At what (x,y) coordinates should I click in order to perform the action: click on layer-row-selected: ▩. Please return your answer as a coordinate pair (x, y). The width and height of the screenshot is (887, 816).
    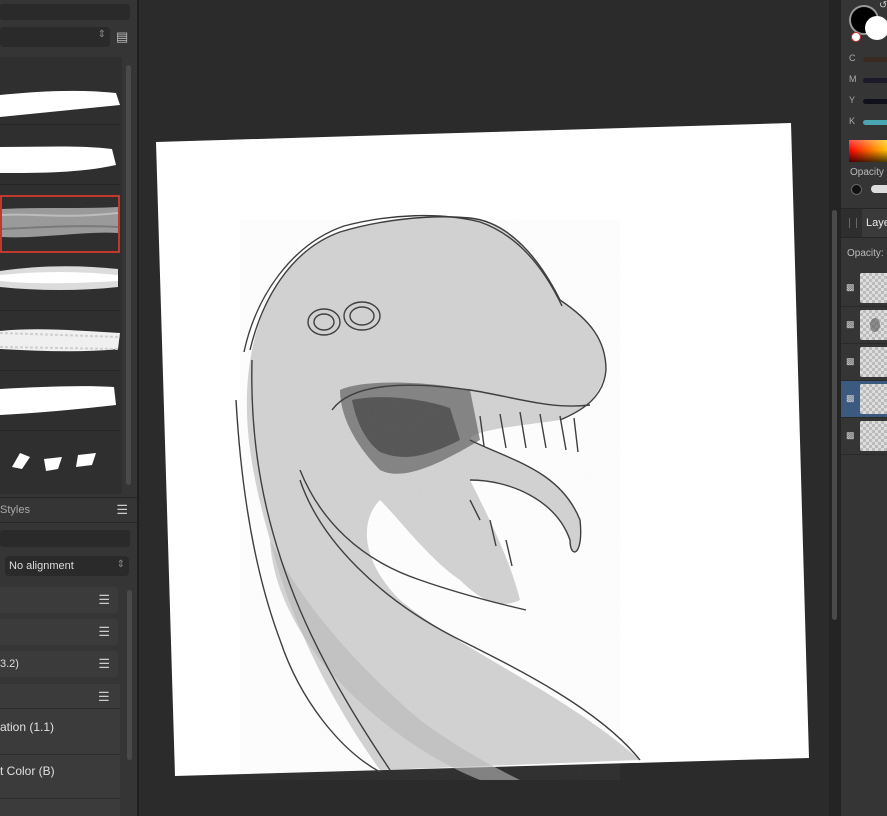
    Looking at the image, I should click on (864, 399).